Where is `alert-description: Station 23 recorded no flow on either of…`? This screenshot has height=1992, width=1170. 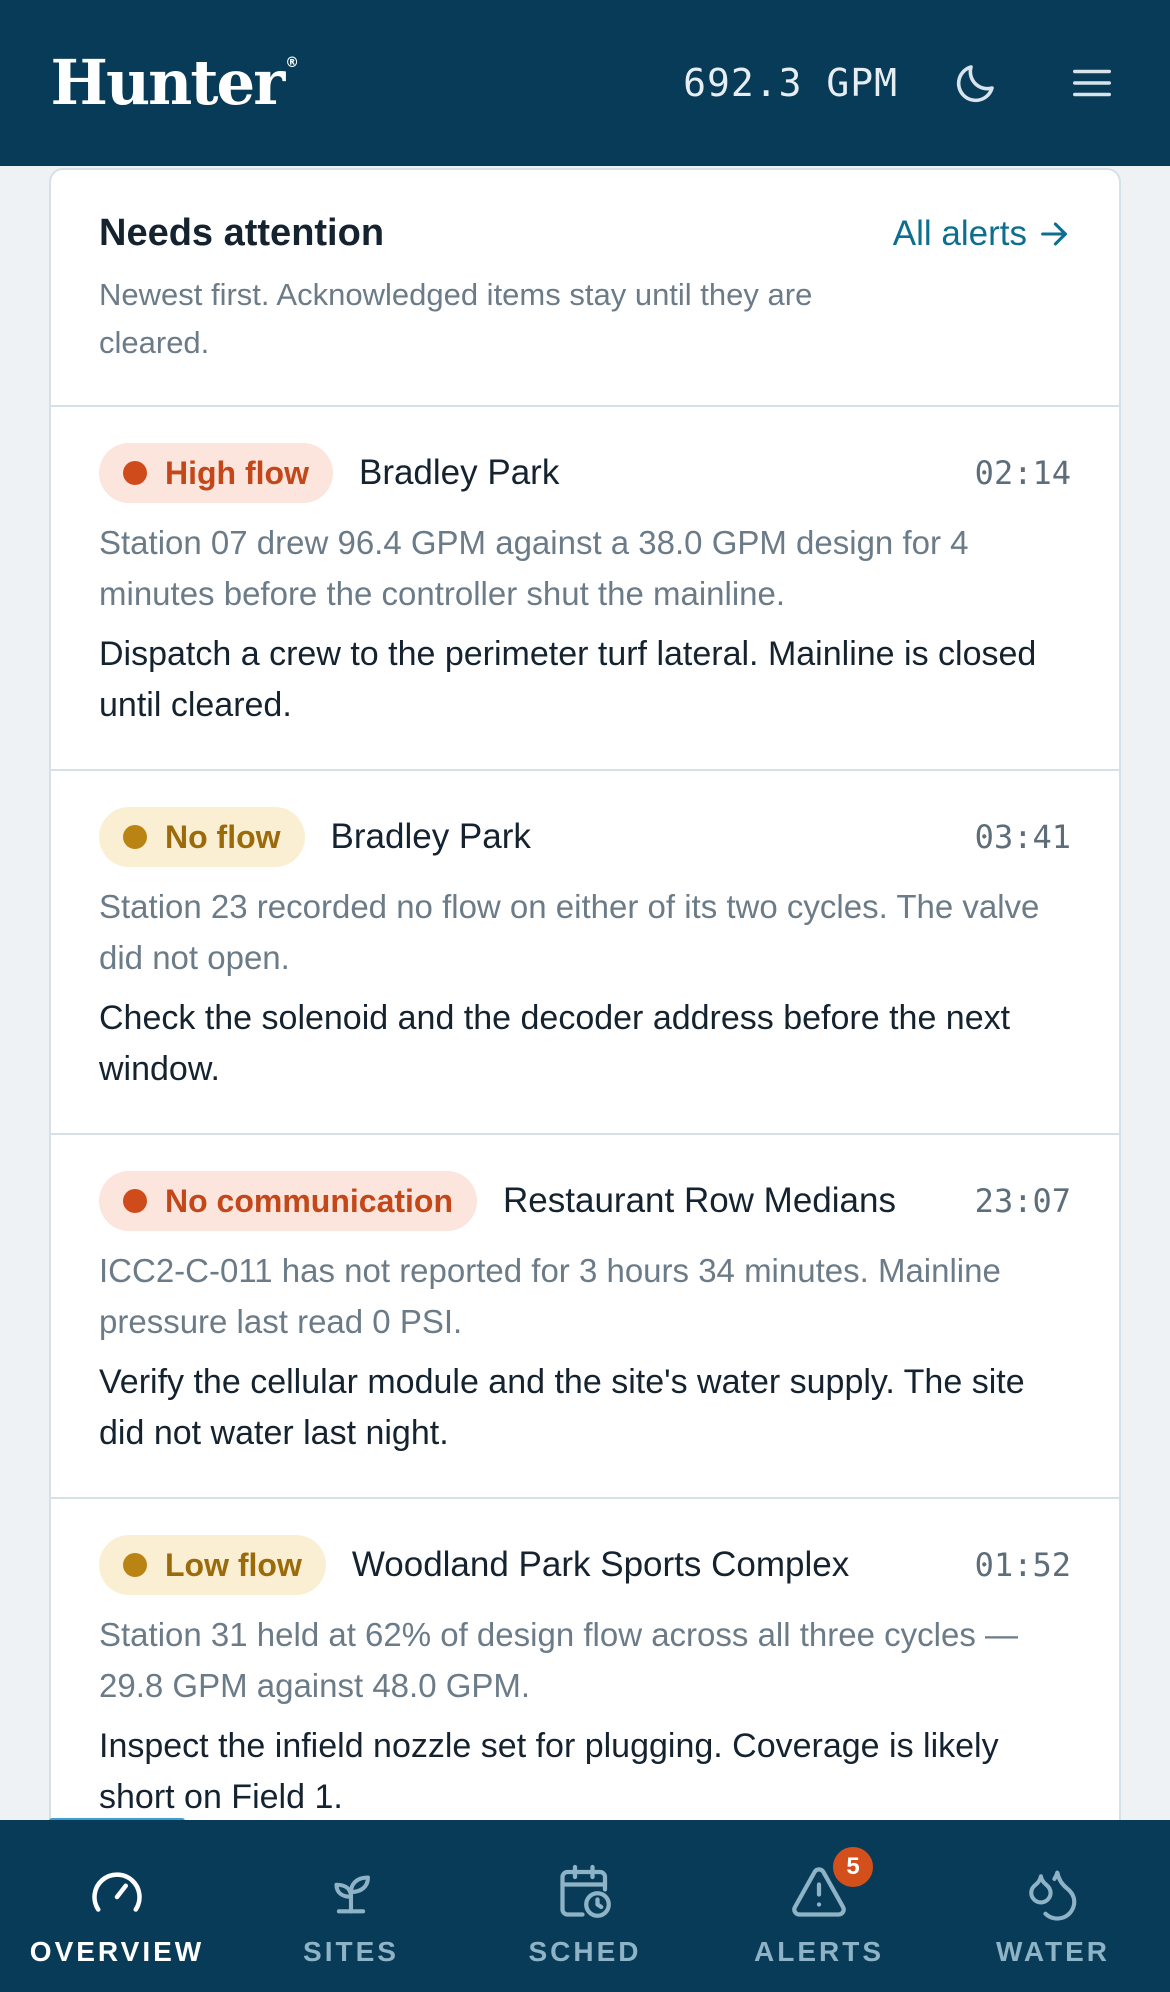 alert-description: Station 23 recorded no flow on either of… is located at coordinates (569, 932).